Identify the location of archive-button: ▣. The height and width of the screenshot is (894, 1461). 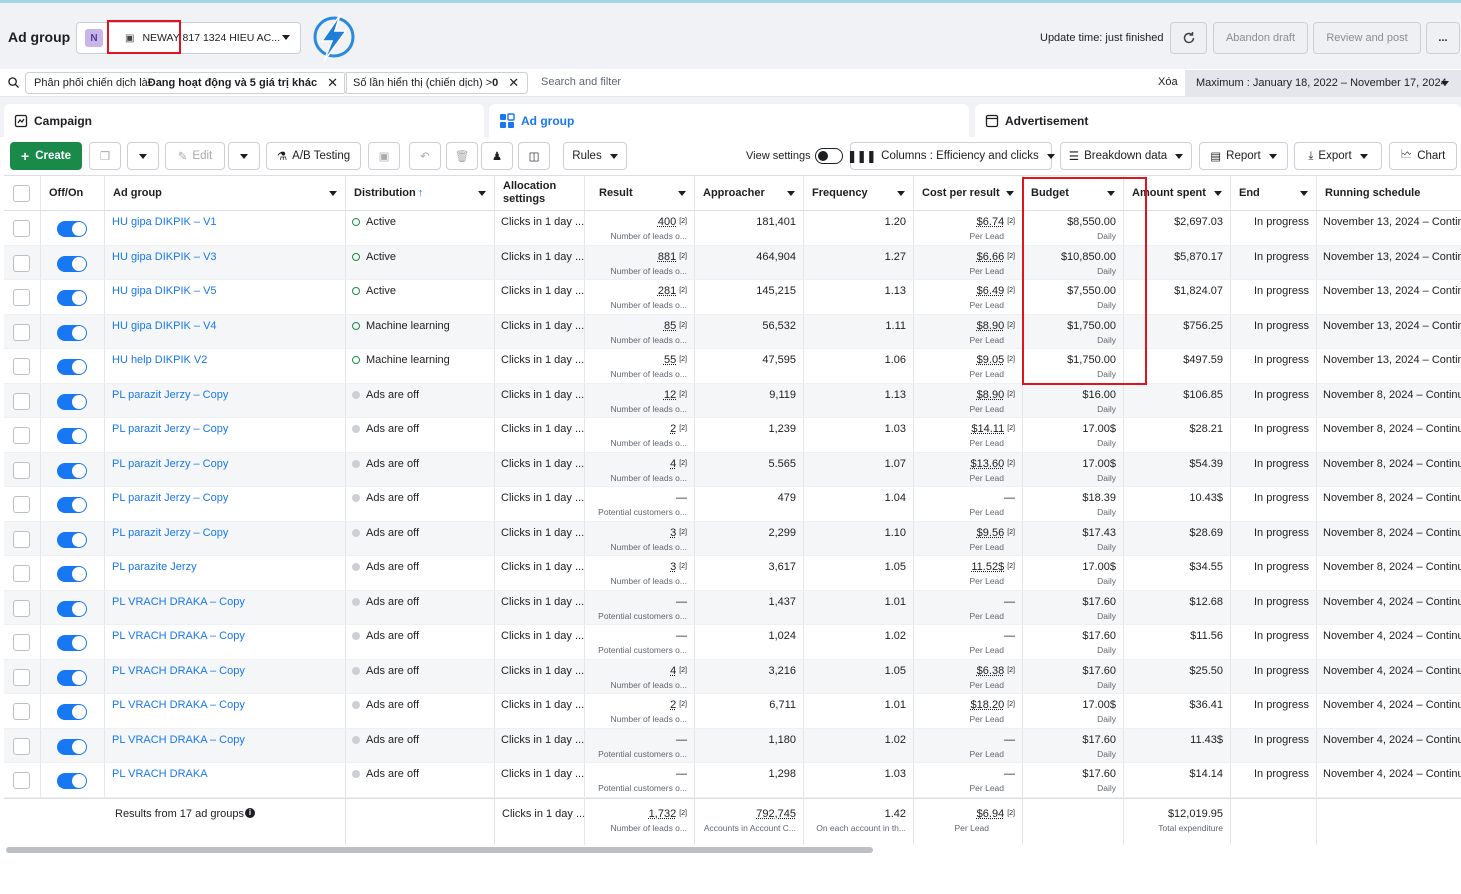
(384, 156).